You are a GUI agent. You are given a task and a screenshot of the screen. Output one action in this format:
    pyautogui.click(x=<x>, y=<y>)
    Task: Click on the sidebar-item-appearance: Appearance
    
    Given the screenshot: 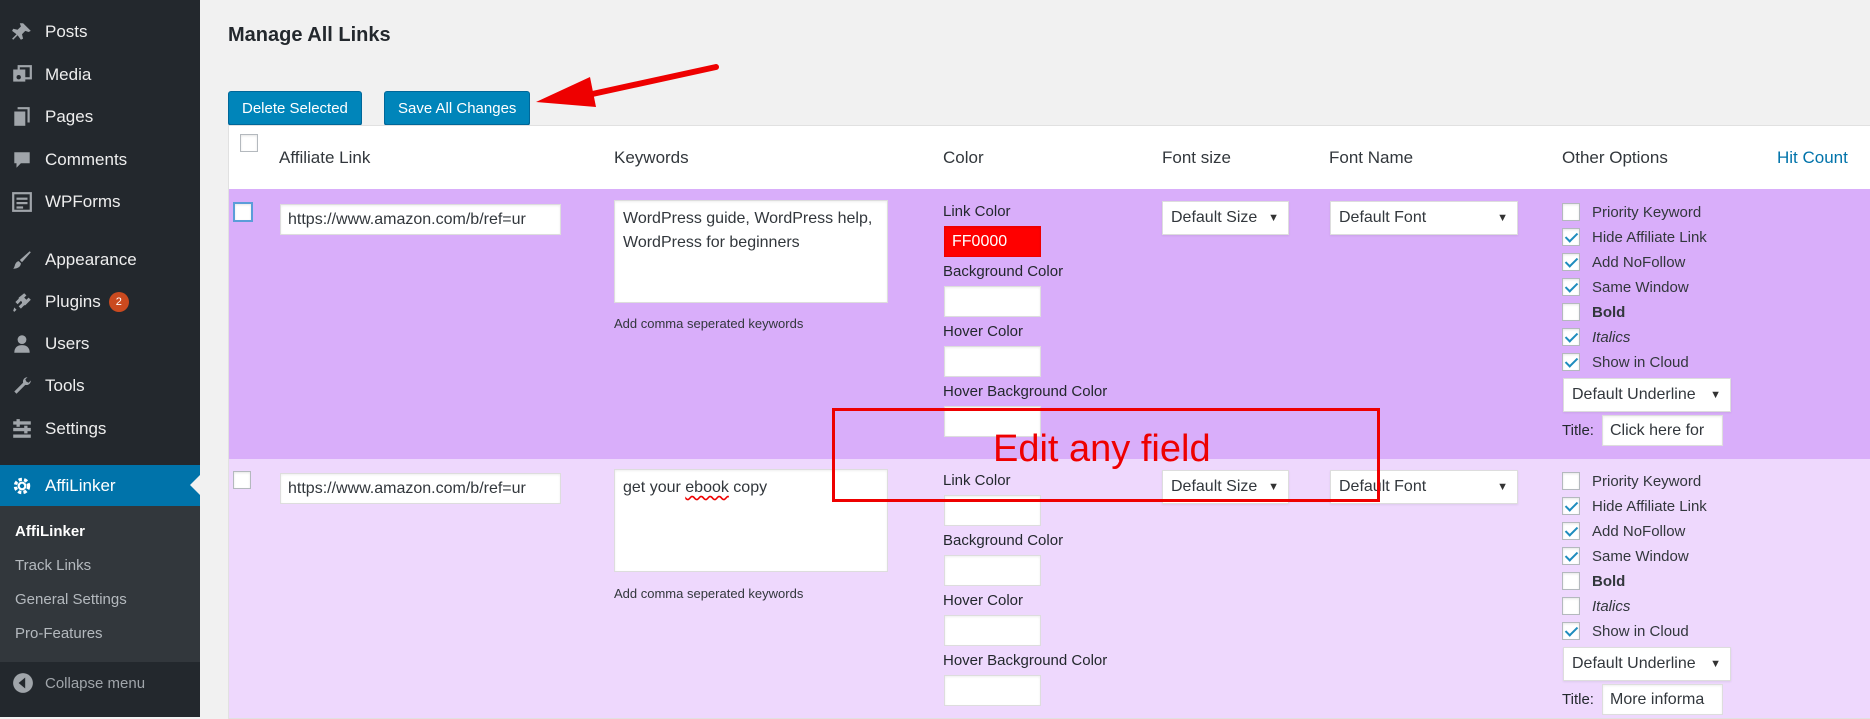 What is the action you would take?
    pyautogui.click(x=100, y=260)
    